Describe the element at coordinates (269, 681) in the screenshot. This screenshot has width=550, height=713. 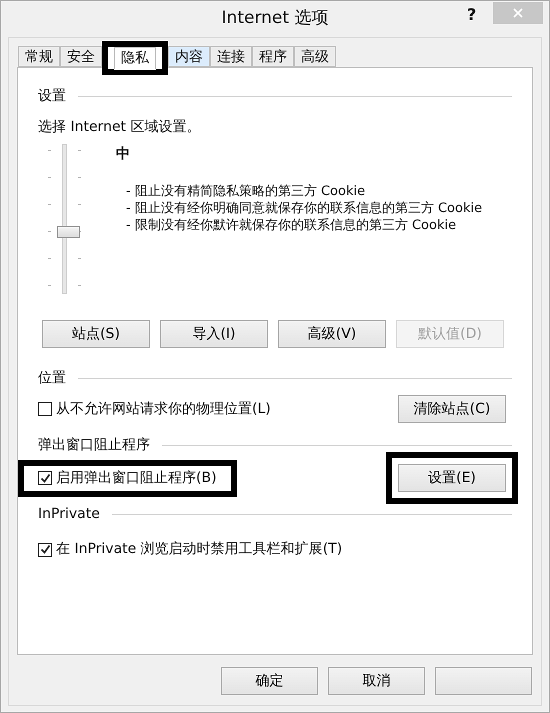
I see `dialog-button: 确定` at that location.